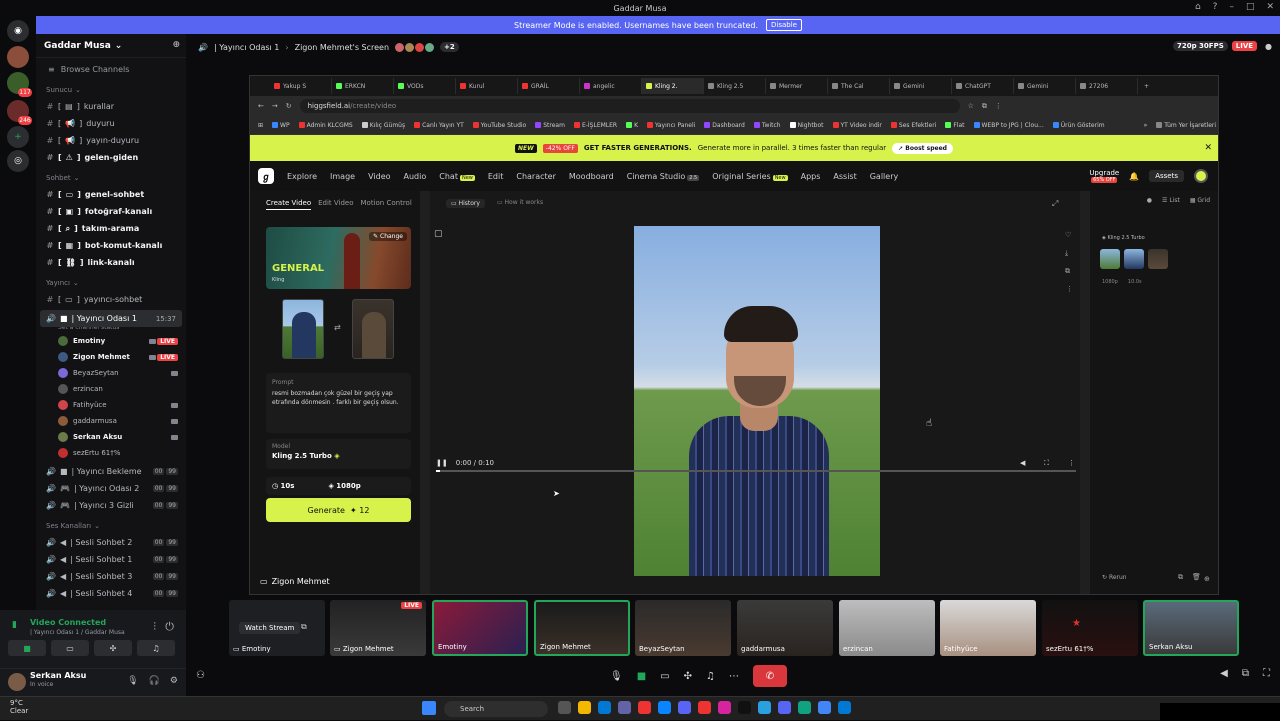 The image size is (1280, 721). What do you see at coordinates (1171, 200) in the screenshot?
I see `view-list: ☰ List` at bounding box center [1171, 200].